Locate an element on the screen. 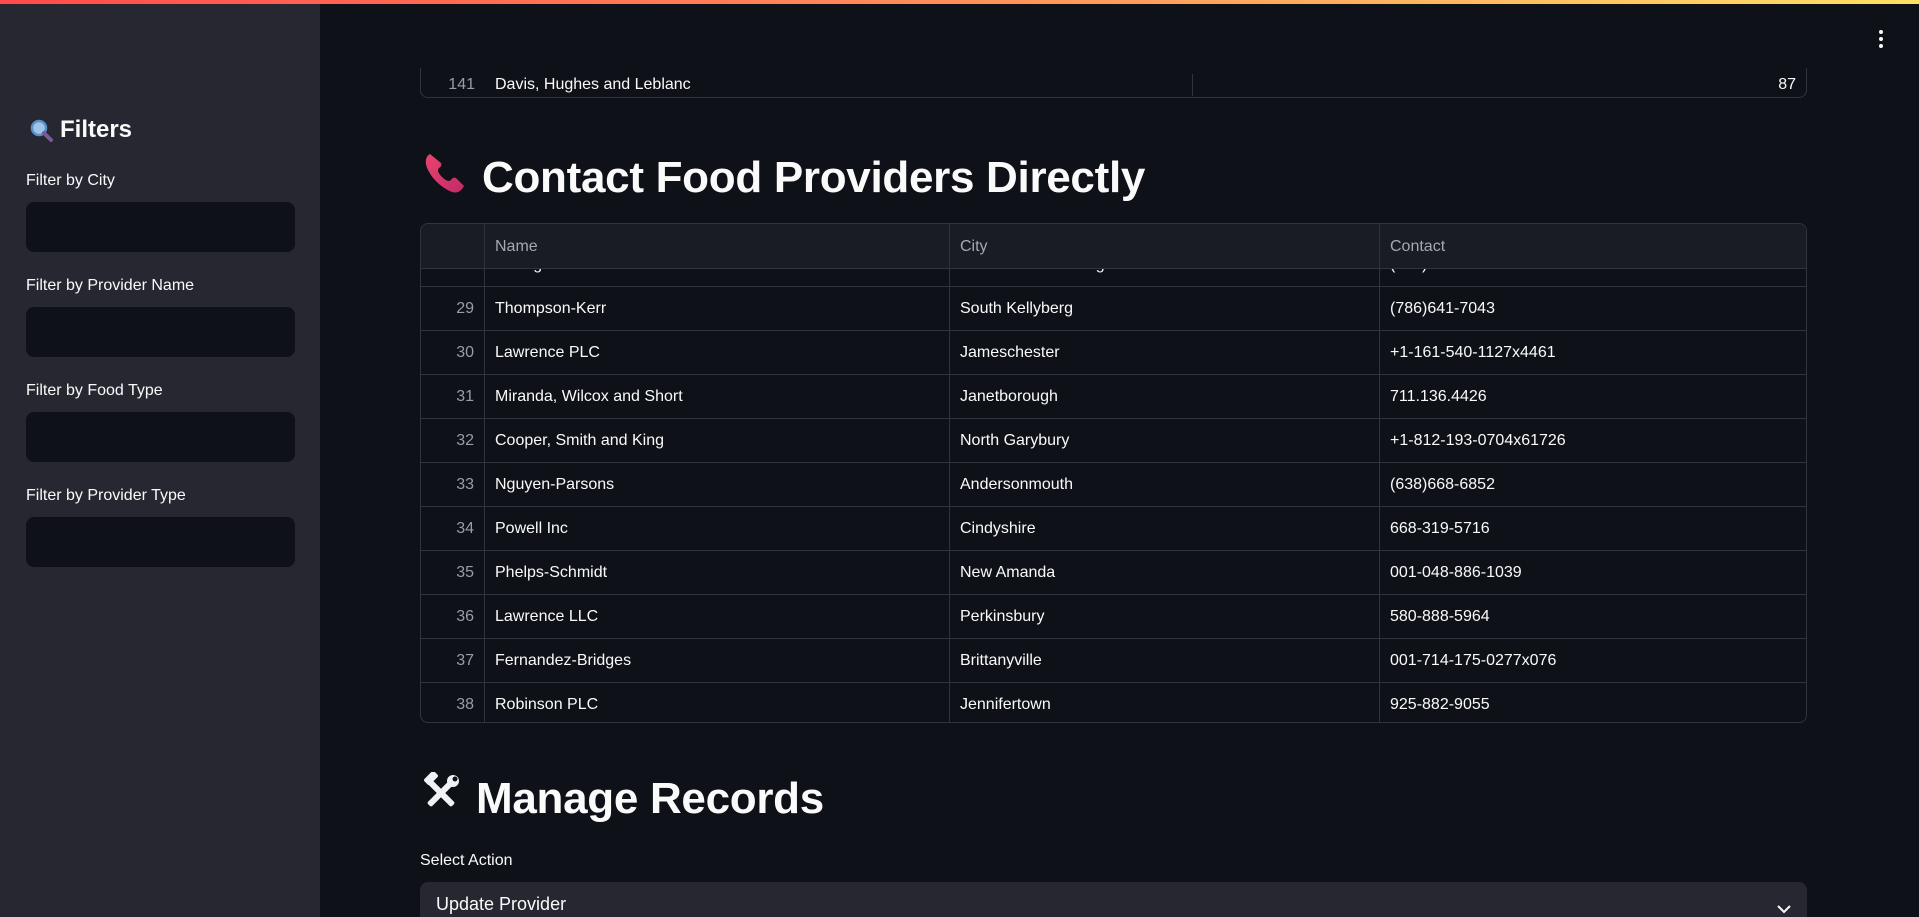 The height and width of the screenshot is (917, 1919). cell-name: Powell Inc is located at coordinates (717, 529).